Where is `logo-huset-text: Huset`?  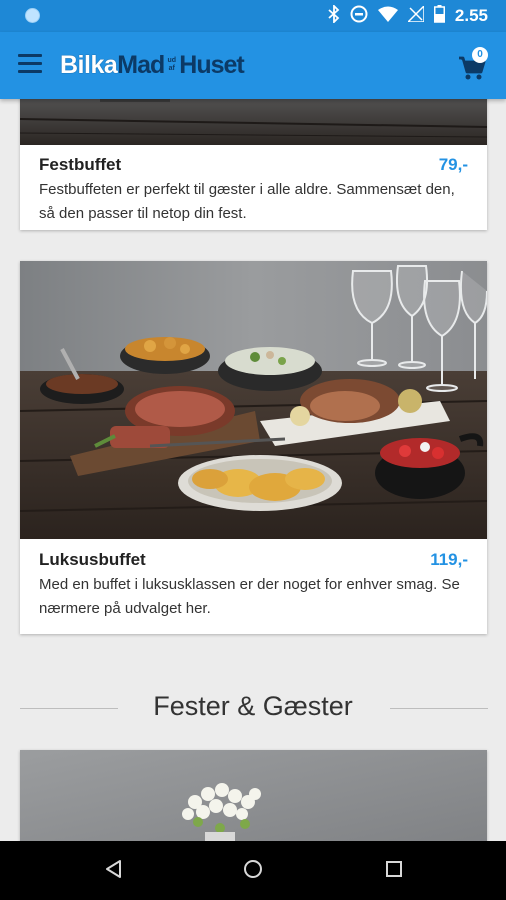
logo-huset-text: Huset is located at coordinates (211, 64).